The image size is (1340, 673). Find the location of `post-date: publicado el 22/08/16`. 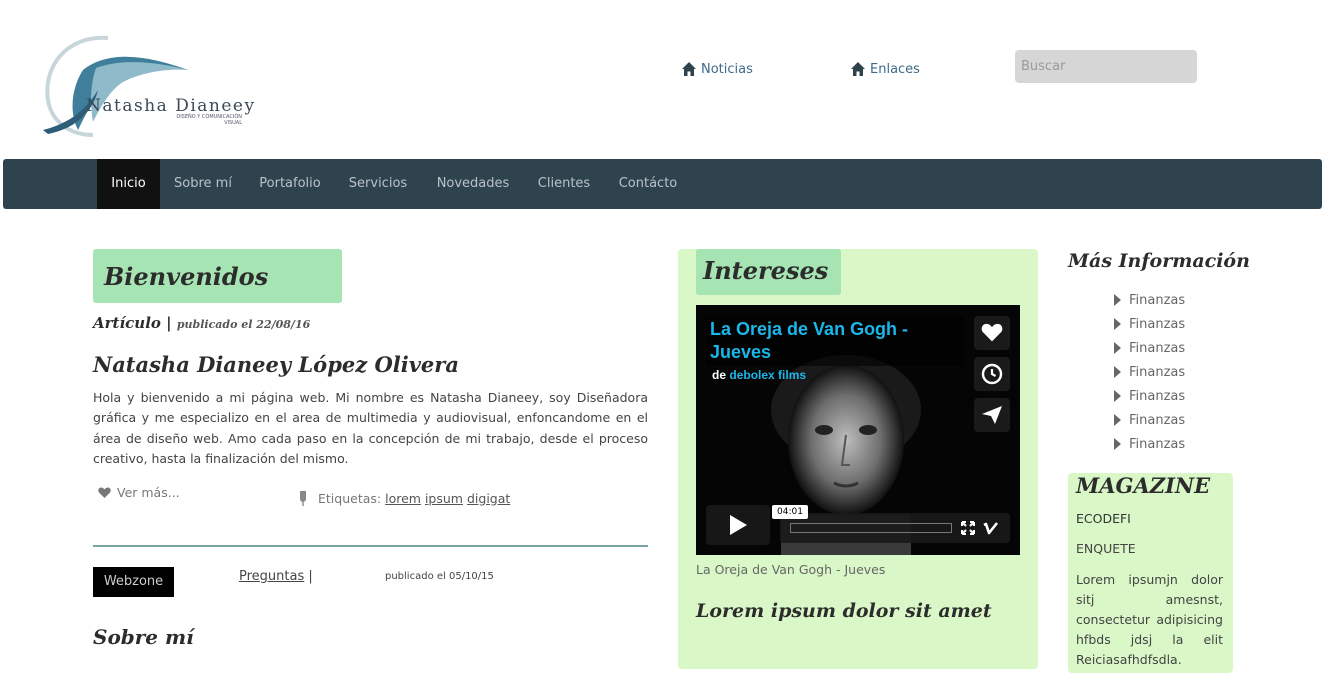

post-date: publicado el 22/08/16 is located at coordinates (243, 324).